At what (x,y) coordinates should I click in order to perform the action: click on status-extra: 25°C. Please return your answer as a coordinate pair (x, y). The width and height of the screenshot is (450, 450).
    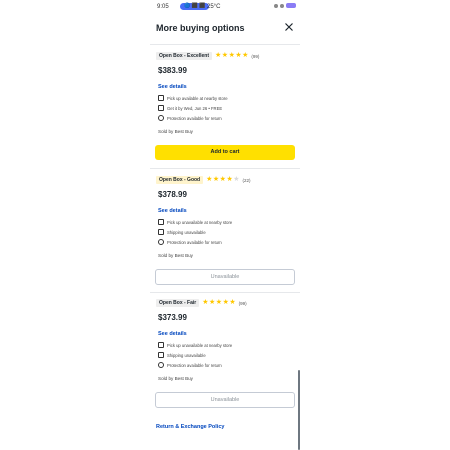
    Looking at the image, I should click on (214, 7).